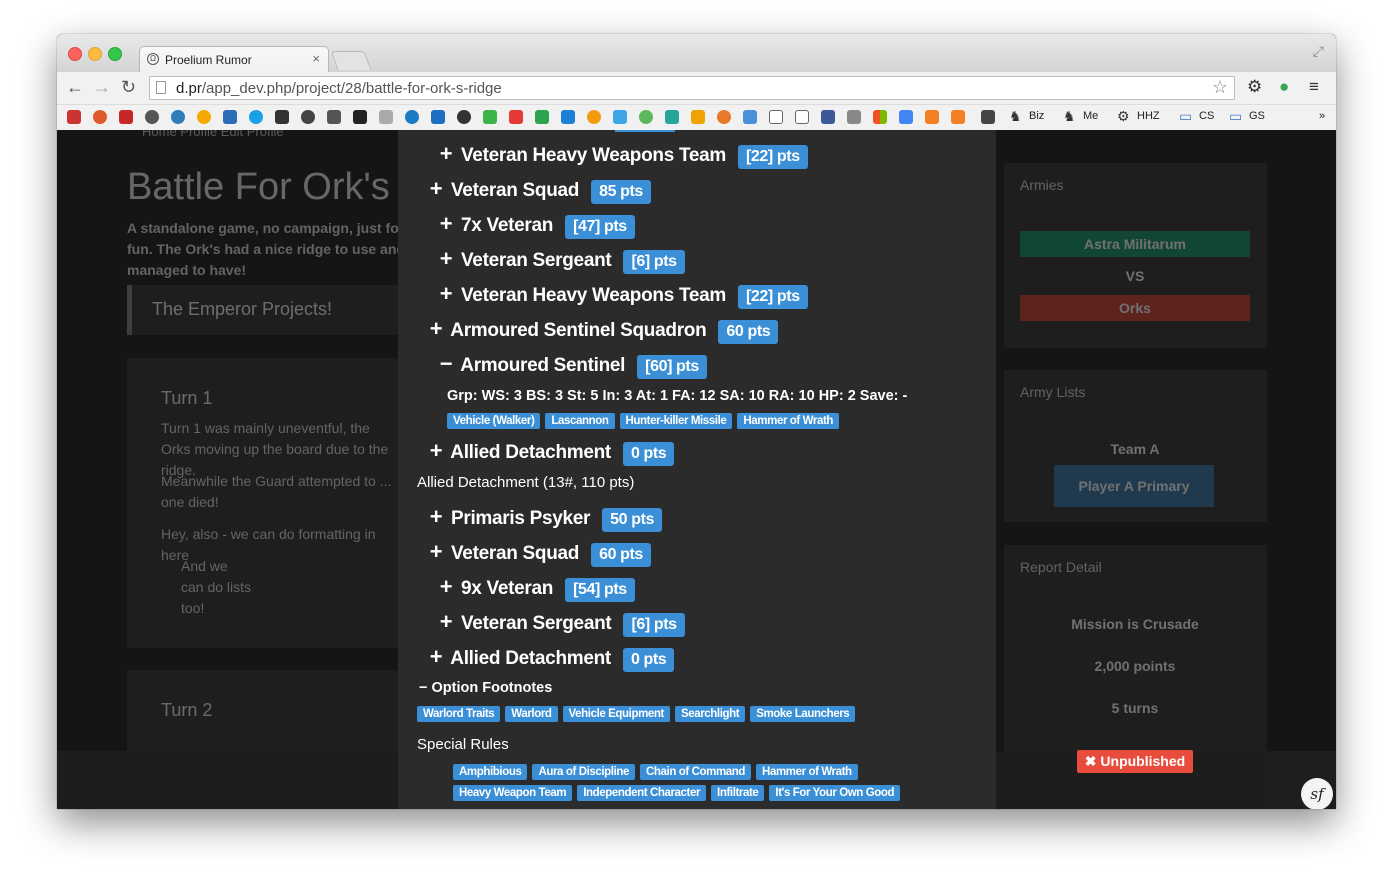 This screenshot has width=1393, height=888. I want to click on bookmark-star-icon: ☆, so click(1220, 87).